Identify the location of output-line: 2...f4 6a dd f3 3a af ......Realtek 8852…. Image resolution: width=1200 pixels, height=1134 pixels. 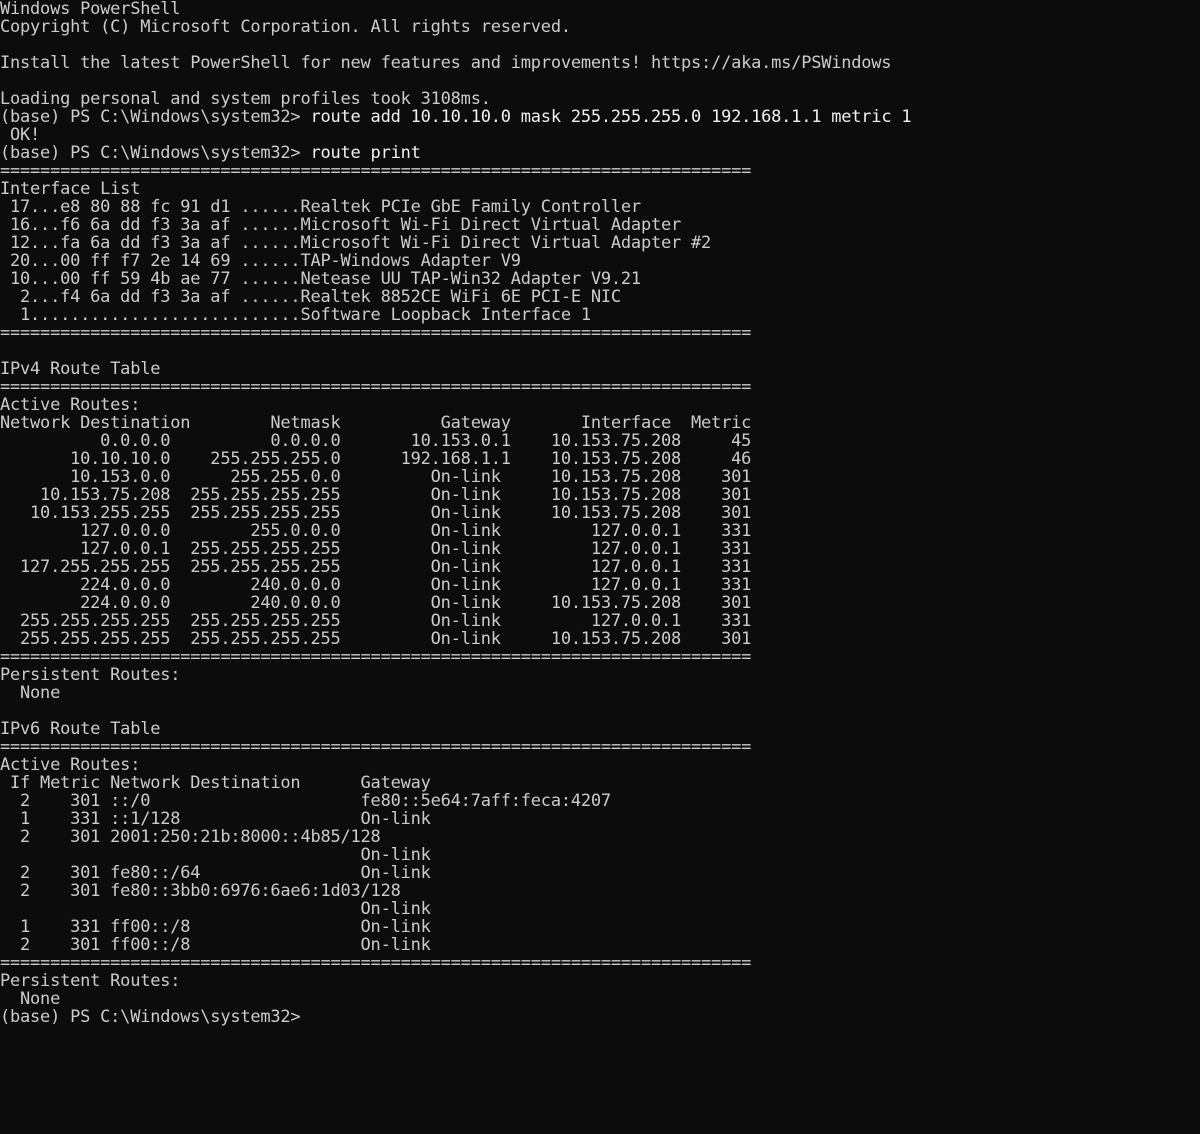
(310, 297).